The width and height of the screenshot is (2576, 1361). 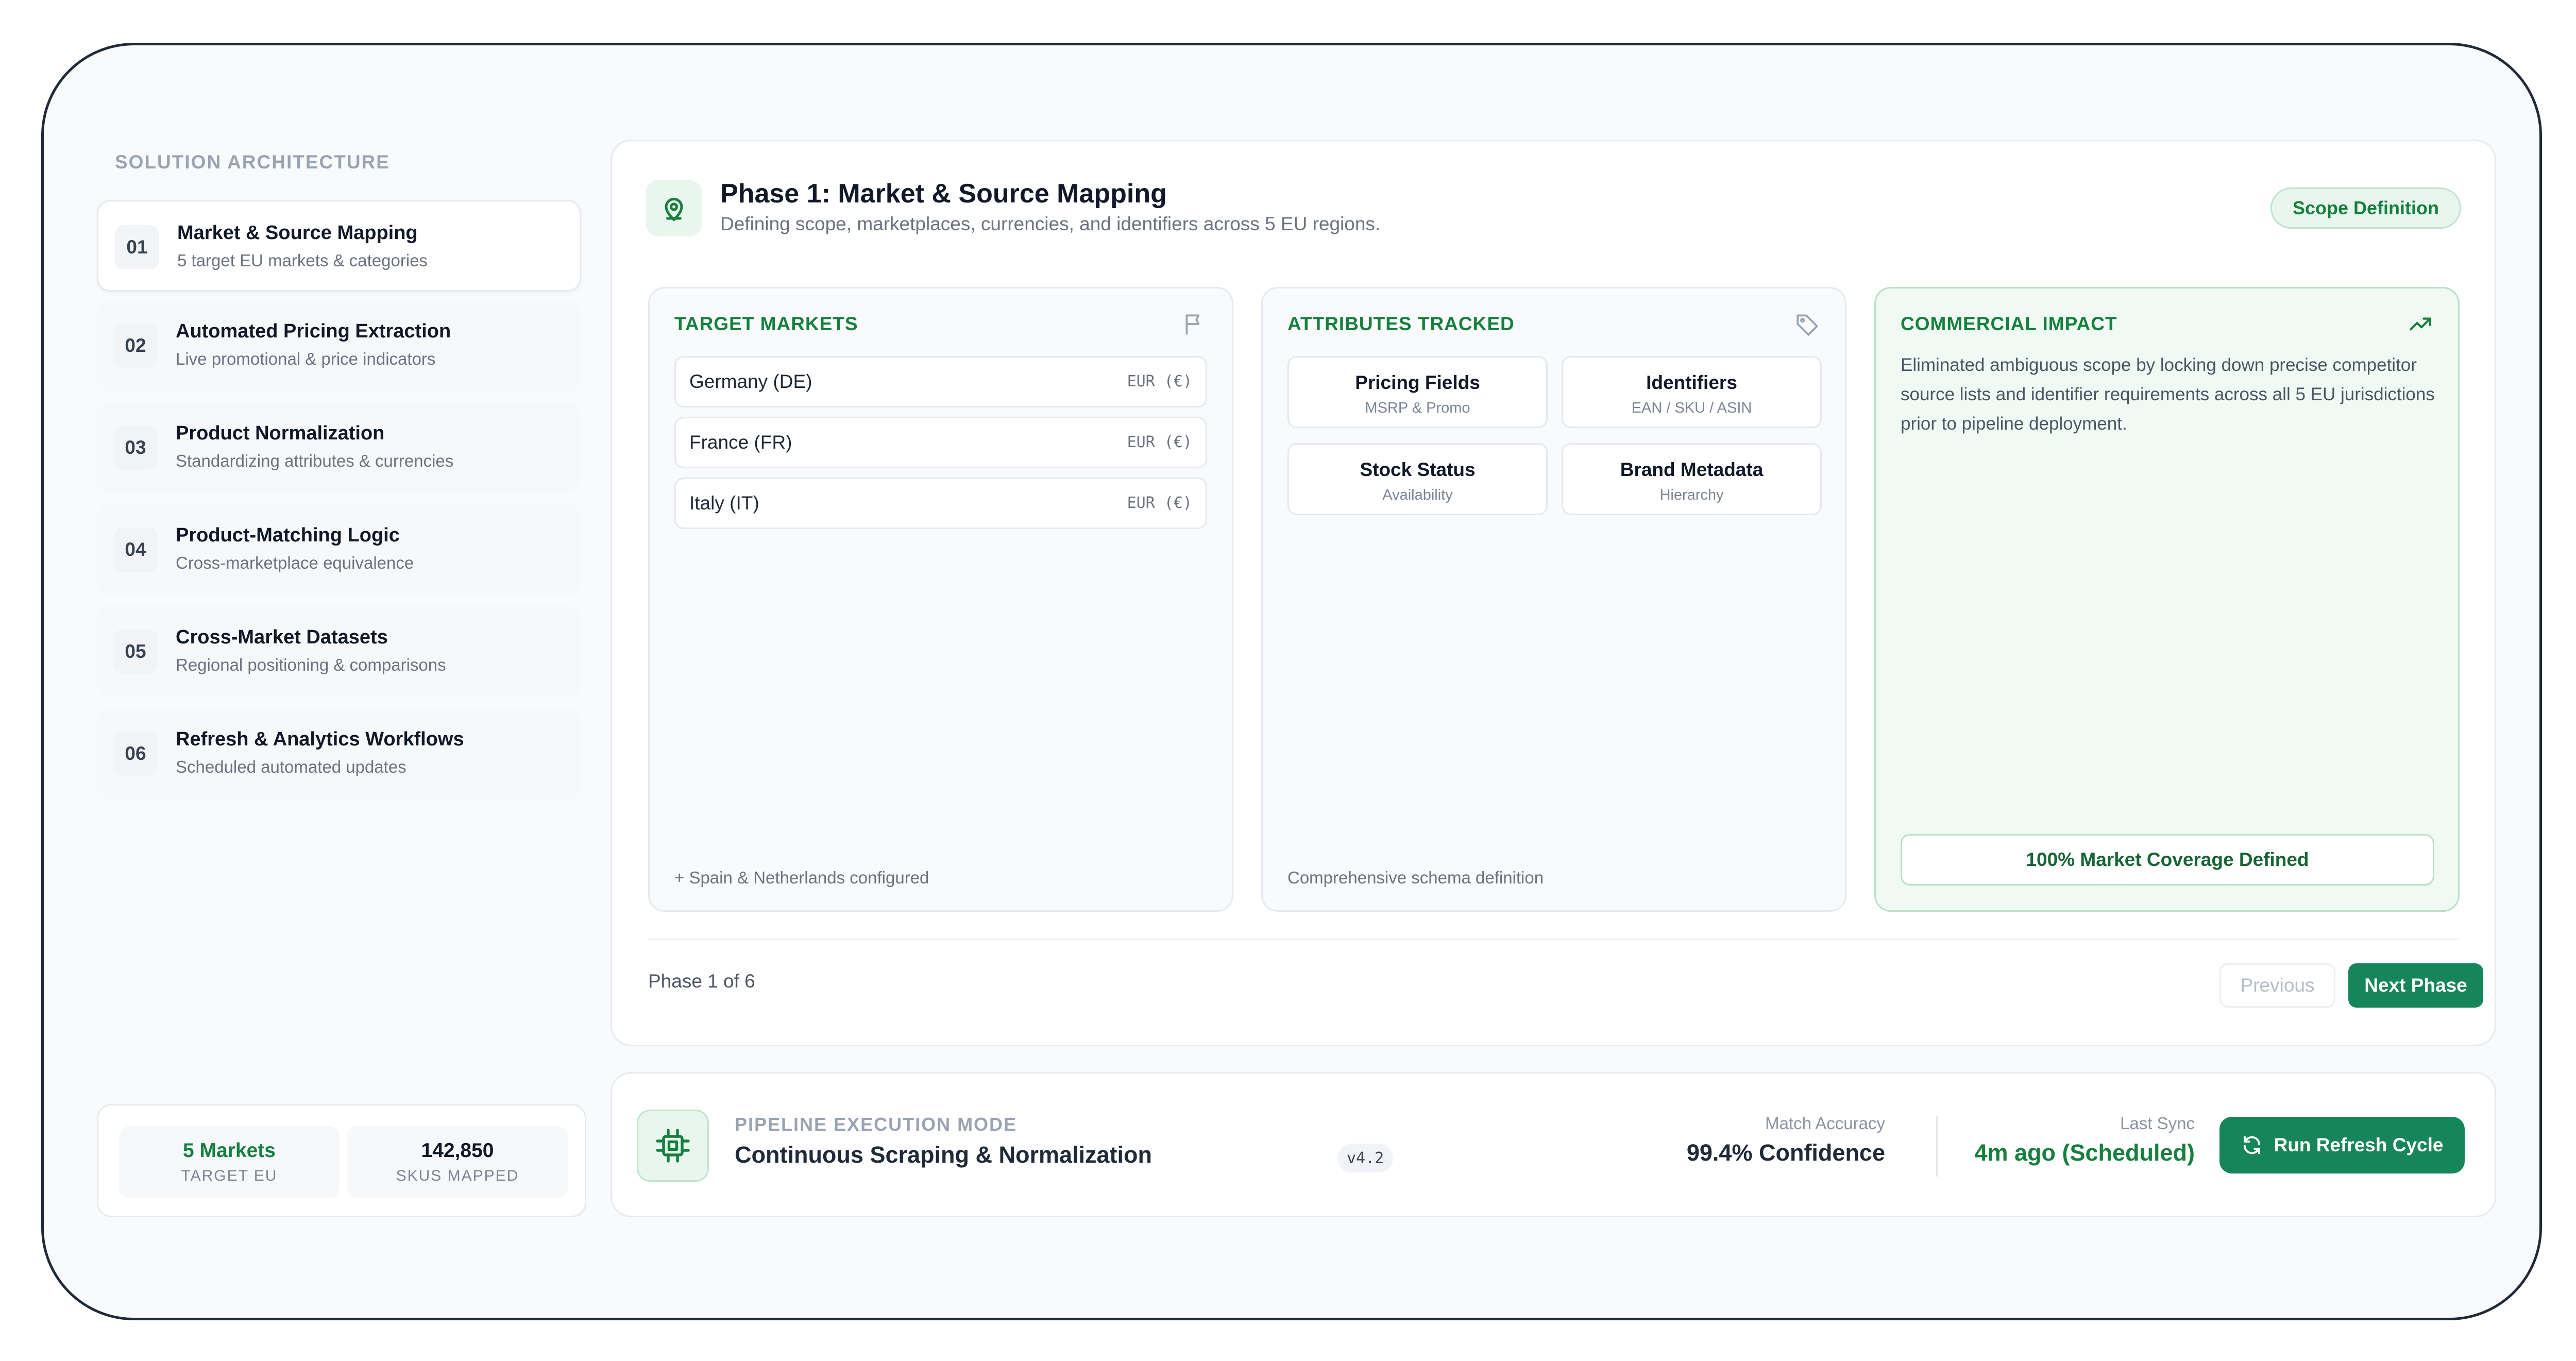 What do you see at coordinates (315, 460) in the screenshot?
I see `step-subtitle: Standardizing attributes & currencies` at bounding box center [315, 460].